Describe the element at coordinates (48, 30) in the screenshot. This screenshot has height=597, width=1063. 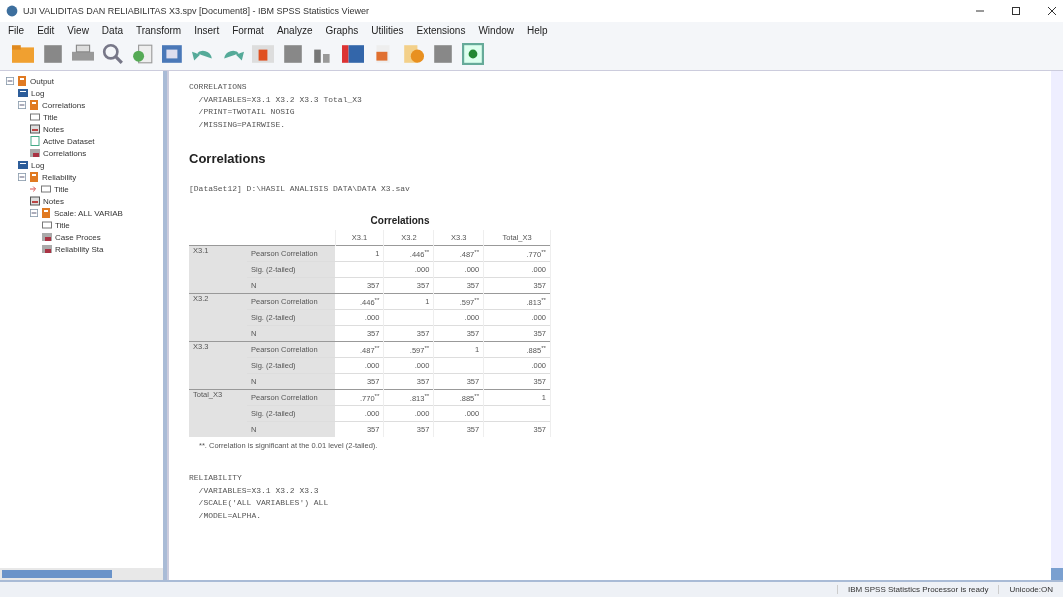
I see `menu-item: Edit` at that location.